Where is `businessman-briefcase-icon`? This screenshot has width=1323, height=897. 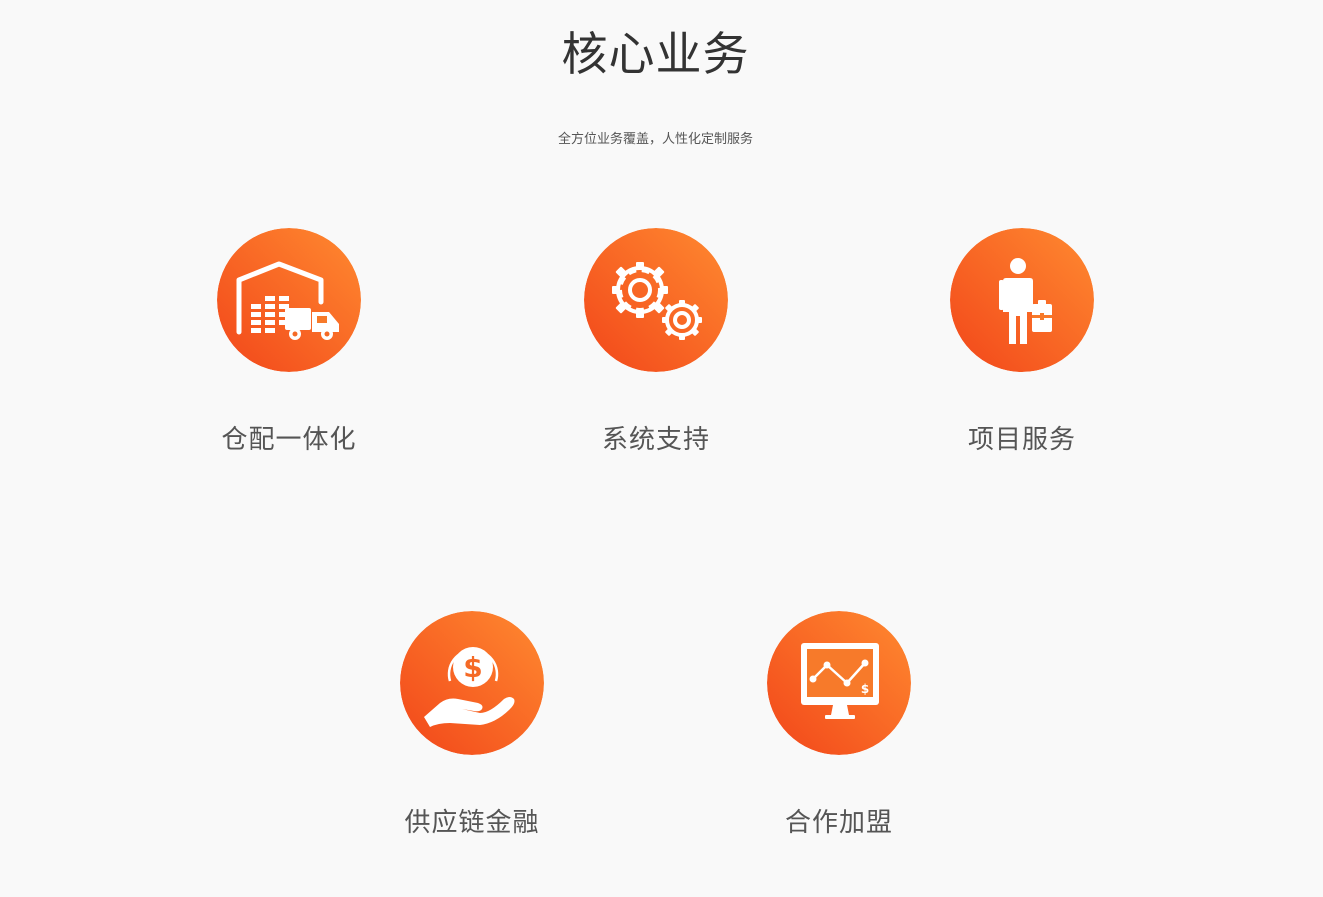 businessman-briefcase-icon is located at coordinates (1022, 300).